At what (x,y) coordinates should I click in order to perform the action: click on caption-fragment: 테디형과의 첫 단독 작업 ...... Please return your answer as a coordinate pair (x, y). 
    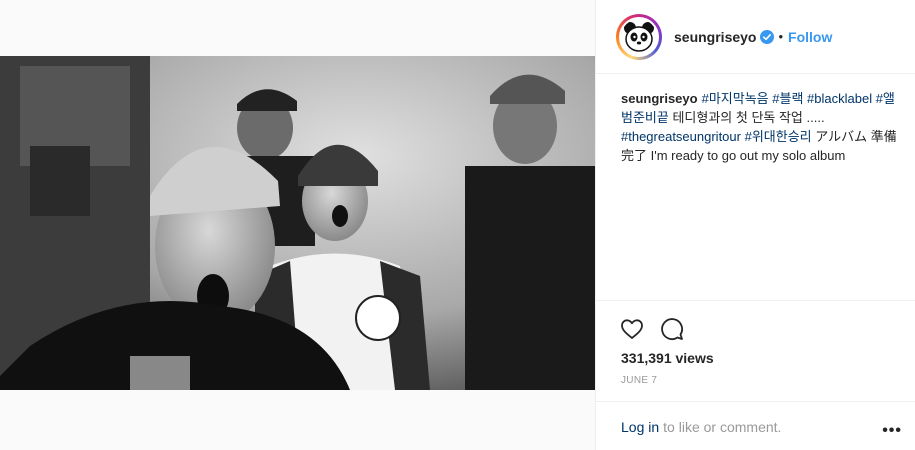
    Looking at the image, I should click on (746, 117).